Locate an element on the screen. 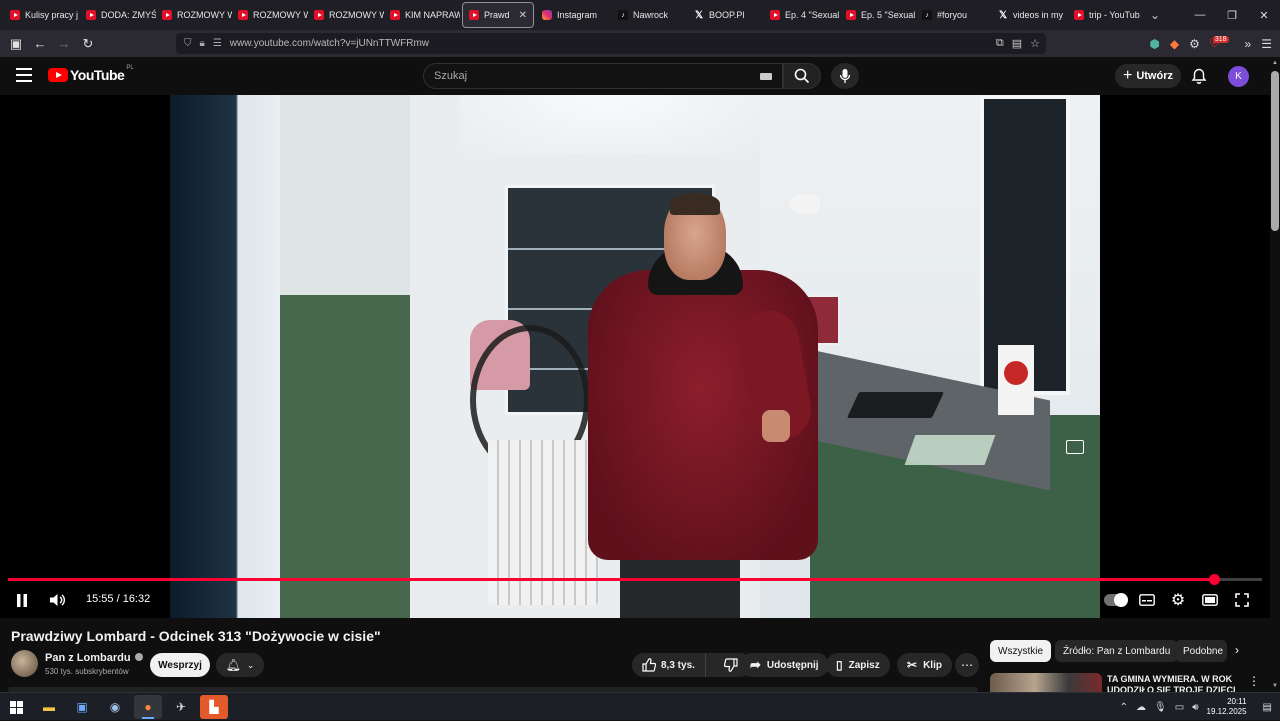  firefox-icon: ● is located at coordinates (148, 707).